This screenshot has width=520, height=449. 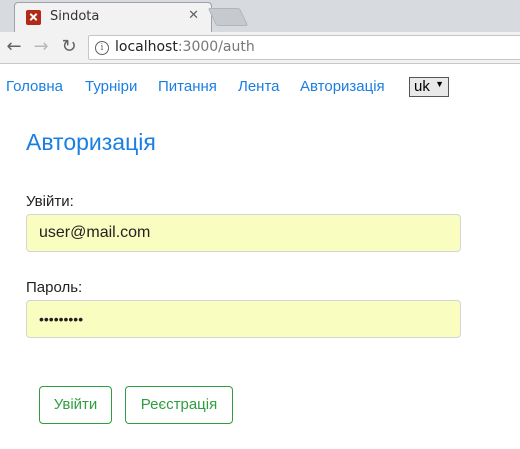 What do you see at coordinates (69, 47) in the screenshot?
I see `reload-icon: ↻` at bounding box center [69, 47].